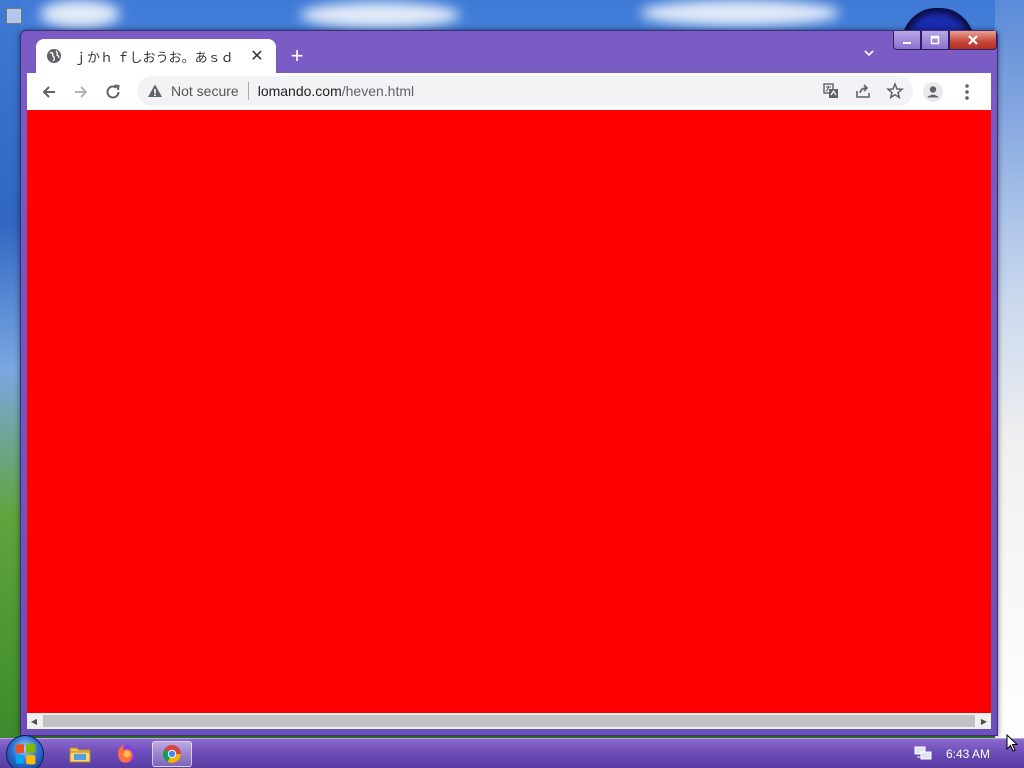 The image size is (1024, 768). Describe the element at coordinates (378, 91) in the screenshot. I see `url-path: /heven.html` at that location.